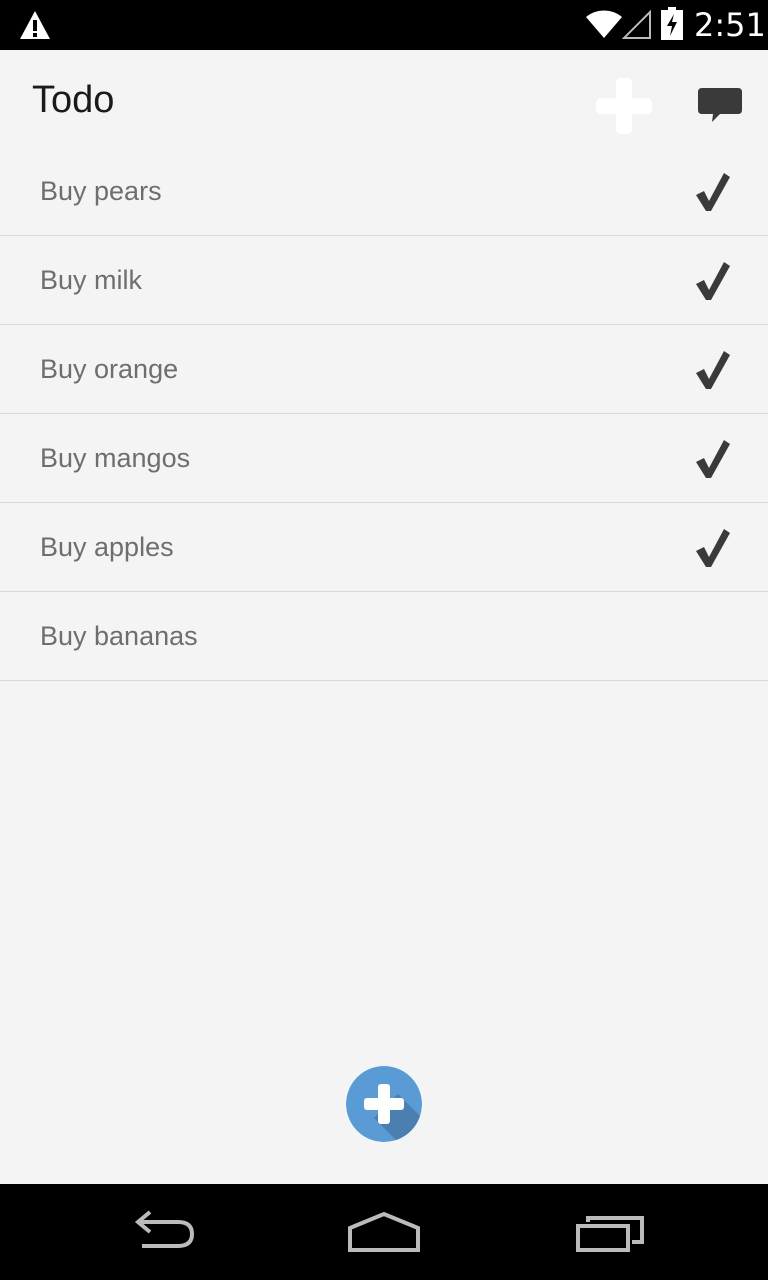  I want to click on todo-label: Buy apples, so click(107, 547).